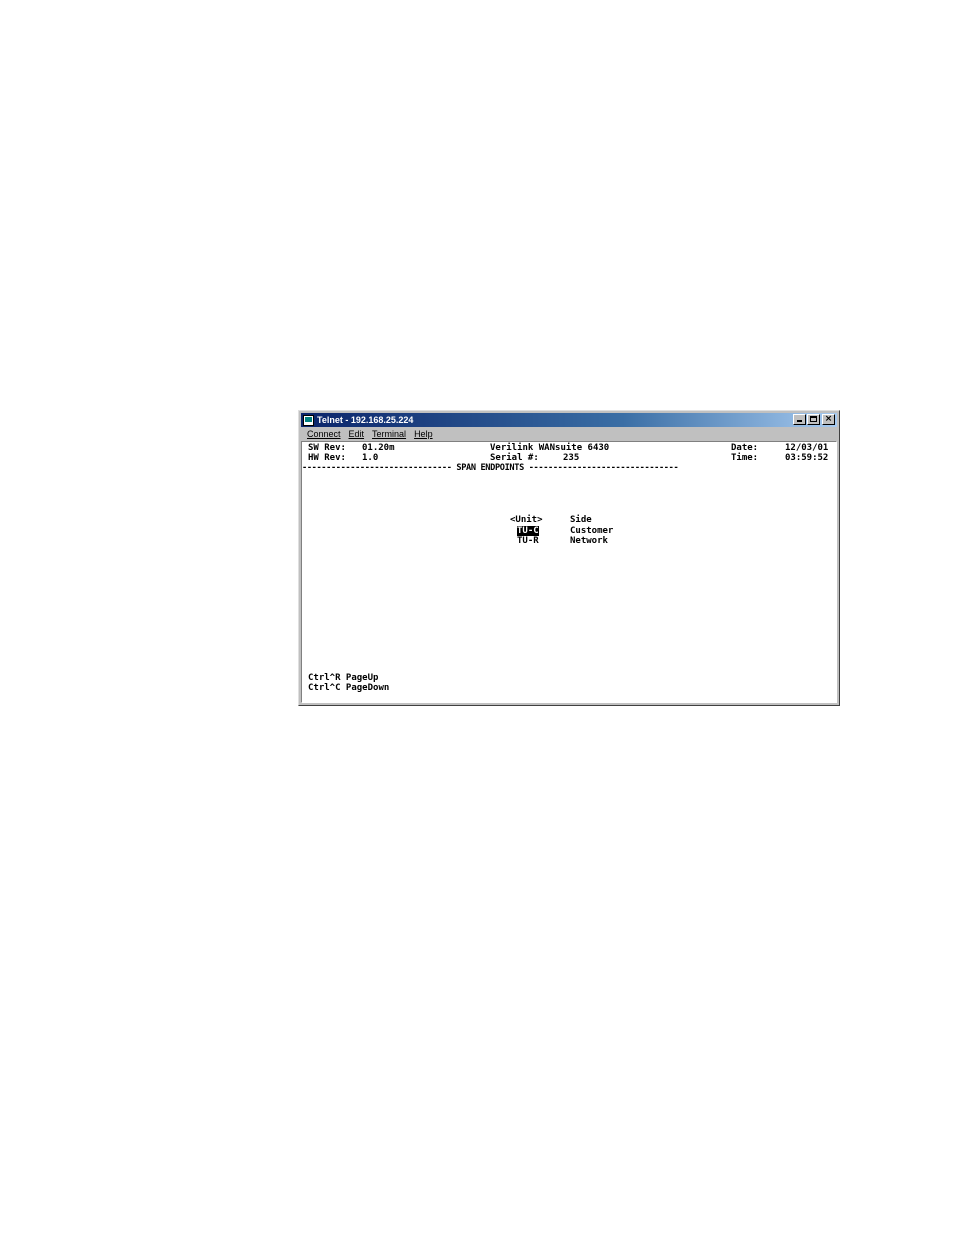  What do you see at coordinates (528, 531) in the screenshot?
I see `unit-tu-c: TU-C` at bounding box center [528, 531].